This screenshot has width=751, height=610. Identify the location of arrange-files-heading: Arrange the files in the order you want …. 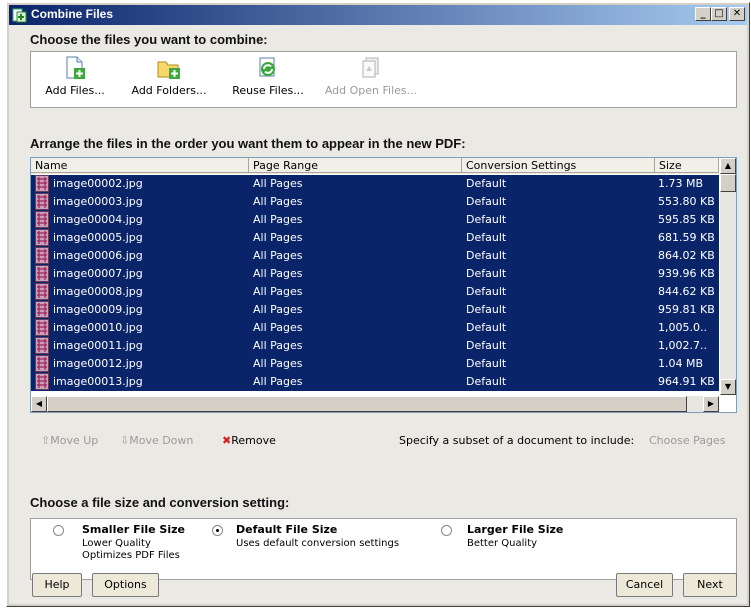
(248, 143).